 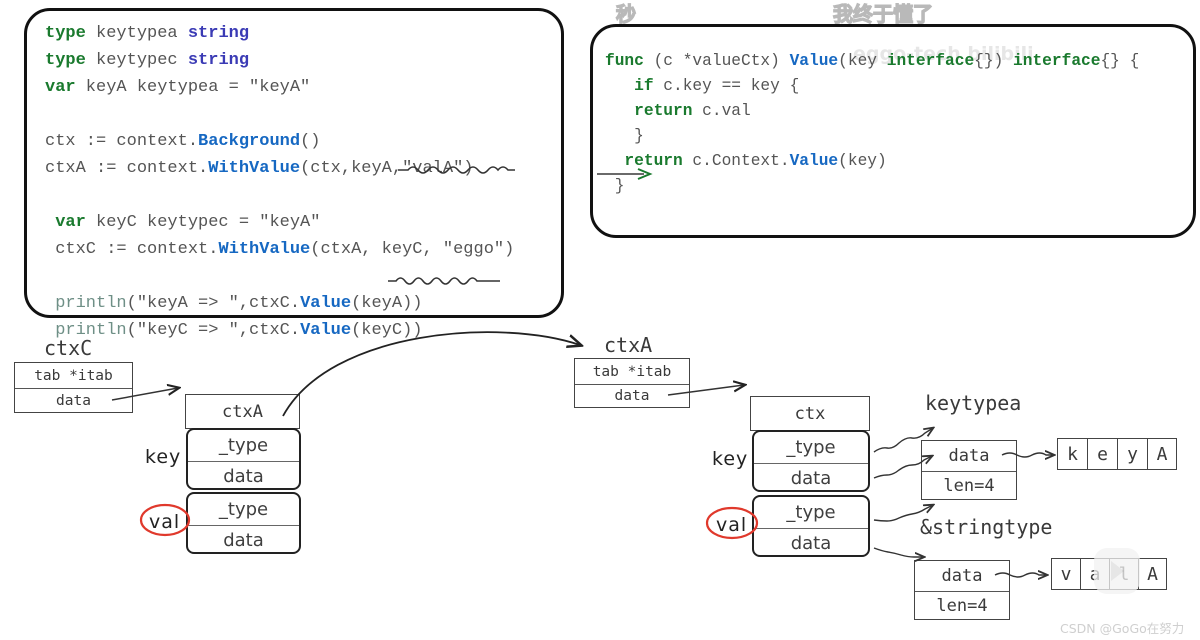 I want to click on code-token: c.Context., so click(x=736, y=161).